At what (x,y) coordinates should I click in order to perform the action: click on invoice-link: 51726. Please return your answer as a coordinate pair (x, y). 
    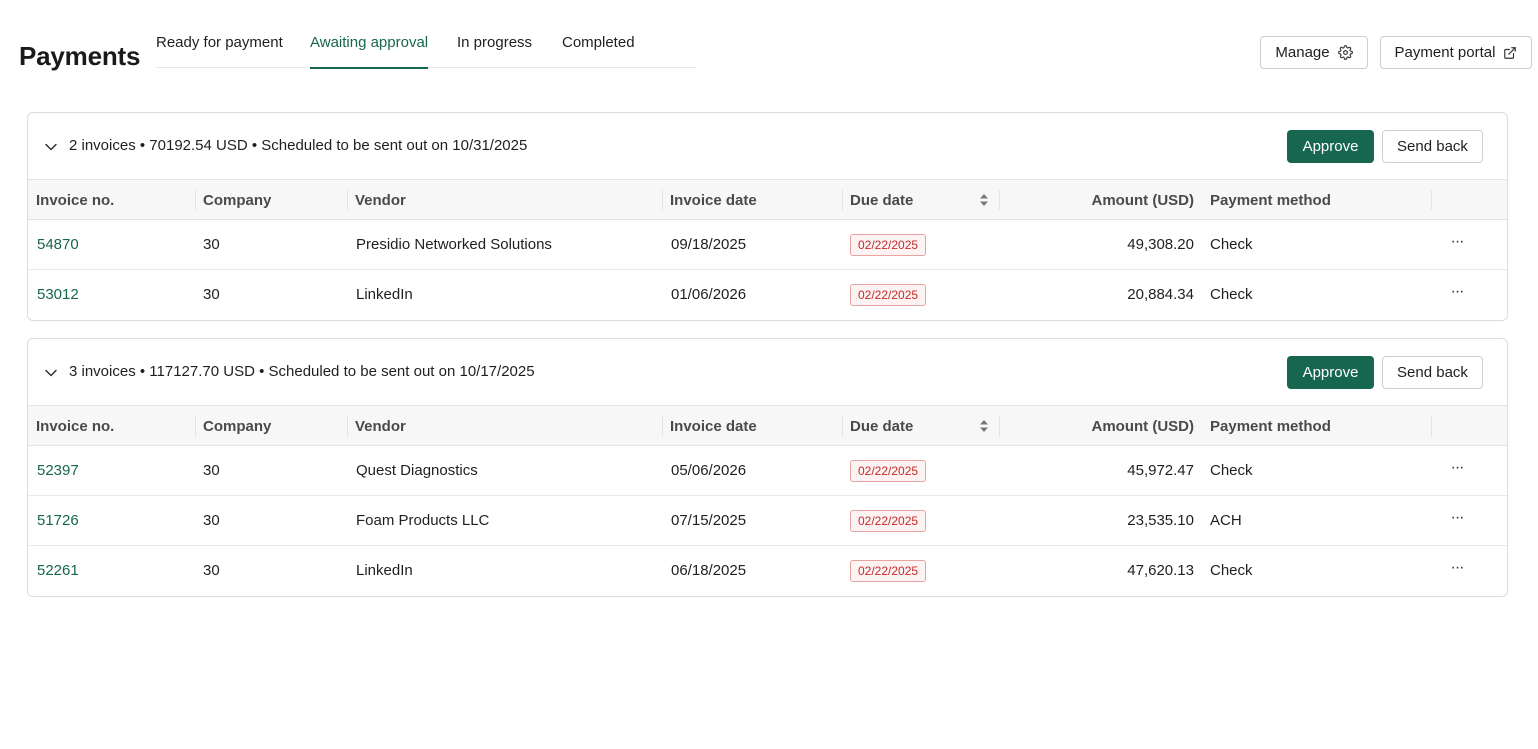
    Looking at the image, I should click on (58, 520).